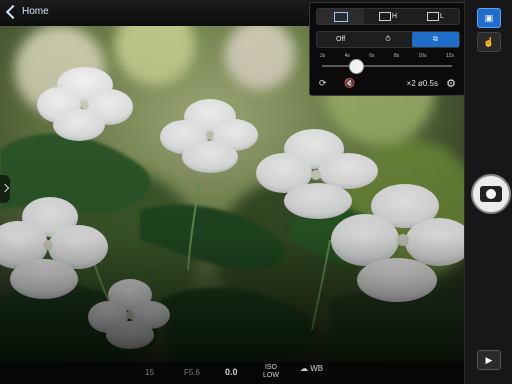 This screenshot has height=384, width=512. I want to click on back-chevron-icon, so click(13, 11).